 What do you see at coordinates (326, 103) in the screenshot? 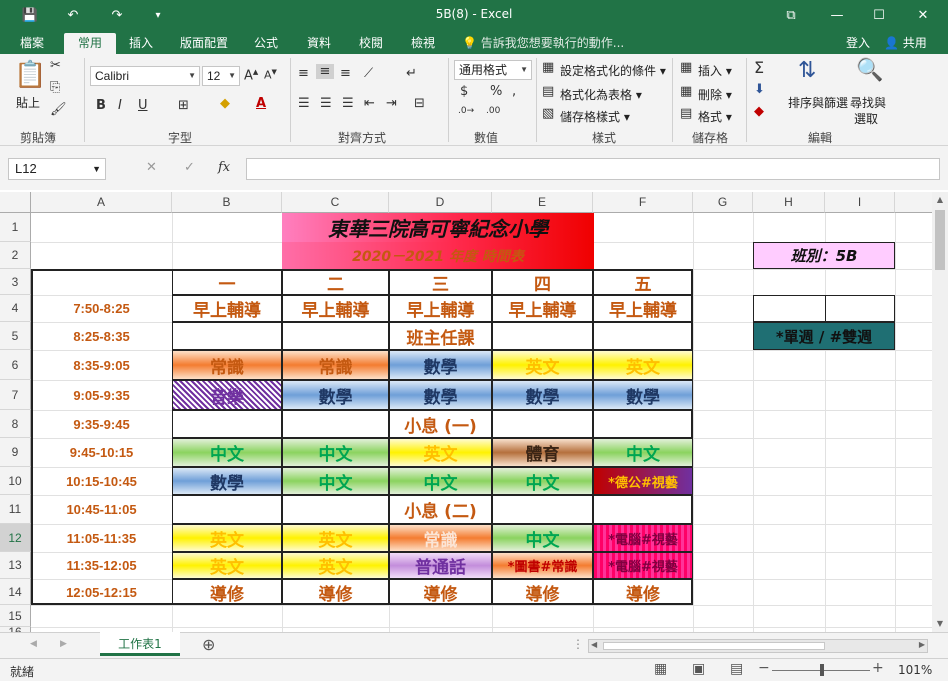
I see `align-center-icon: ☰` at bounding box center [326, 103].